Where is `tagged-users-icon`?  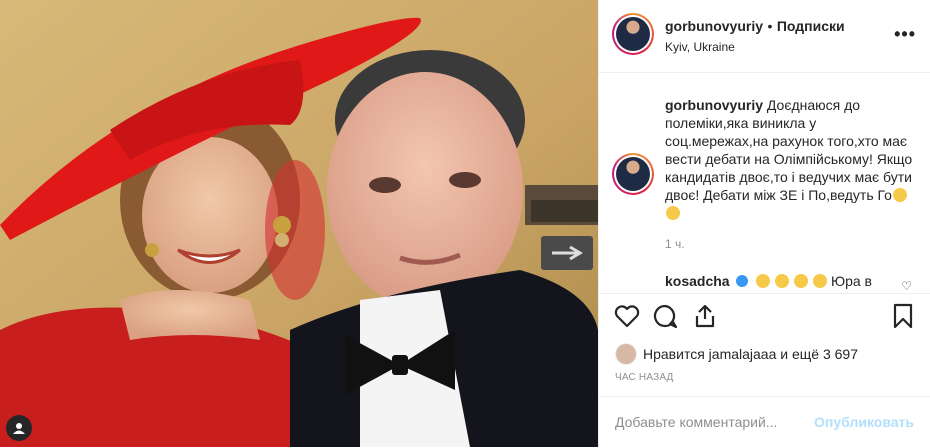
tagged-users-icon is located at coordinates (19, 428).